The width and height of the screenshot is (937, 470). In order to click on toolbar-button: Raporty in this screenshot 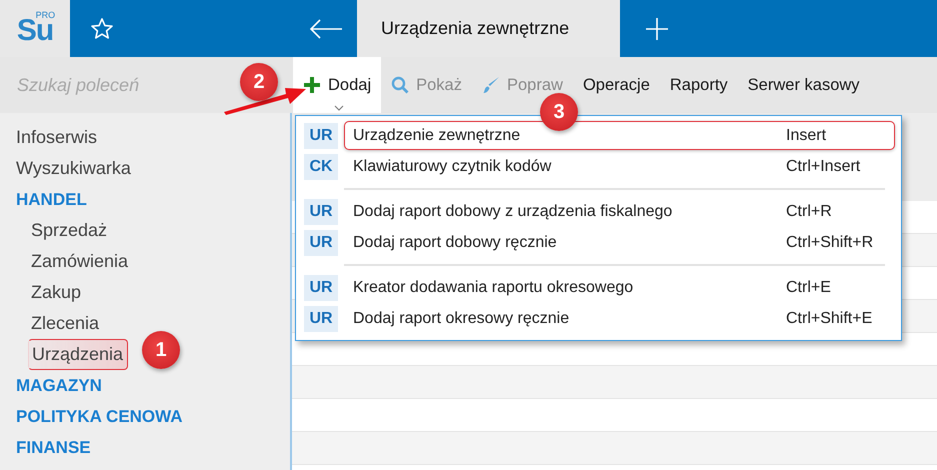, I will do `click(699, 85)`.